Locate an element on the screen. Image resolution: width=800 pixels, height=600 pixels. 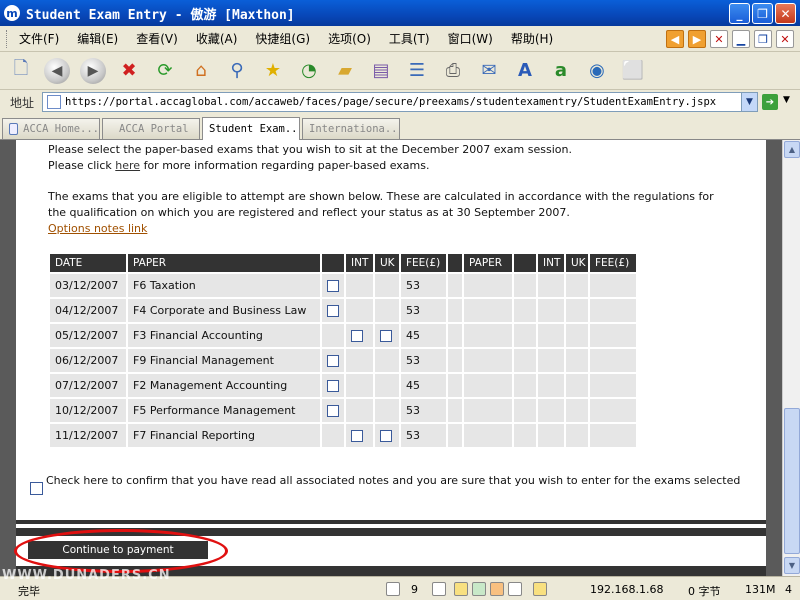
menu-favorites: 收藏(A) is located at coordinates (217, 38).